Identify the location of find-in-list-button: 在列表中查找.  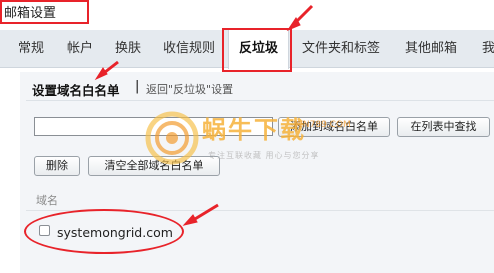
(443, 127).